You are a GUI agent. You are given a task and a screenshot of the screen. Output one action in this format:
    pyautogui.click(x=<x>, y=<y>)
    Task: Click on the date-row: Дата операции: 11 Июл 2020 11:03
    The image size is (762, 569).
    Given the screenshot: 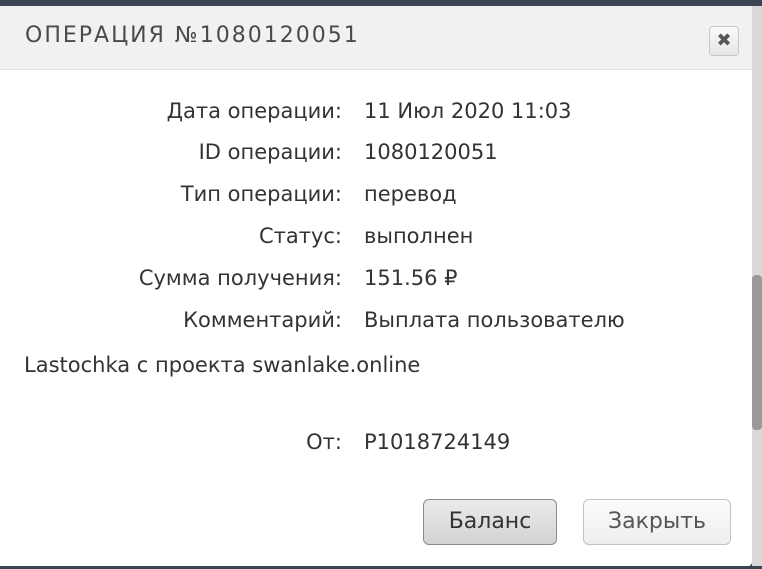 What is the action you would take?
    pyautogui.click(x=376, y=114)
    